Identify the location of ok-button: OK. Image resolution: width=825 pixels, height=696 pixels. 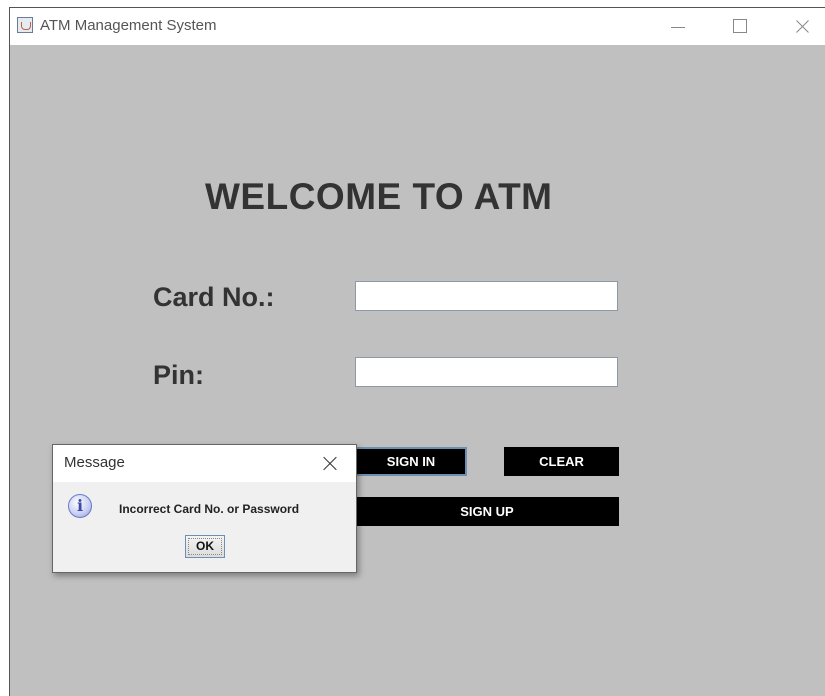
(205, 546).